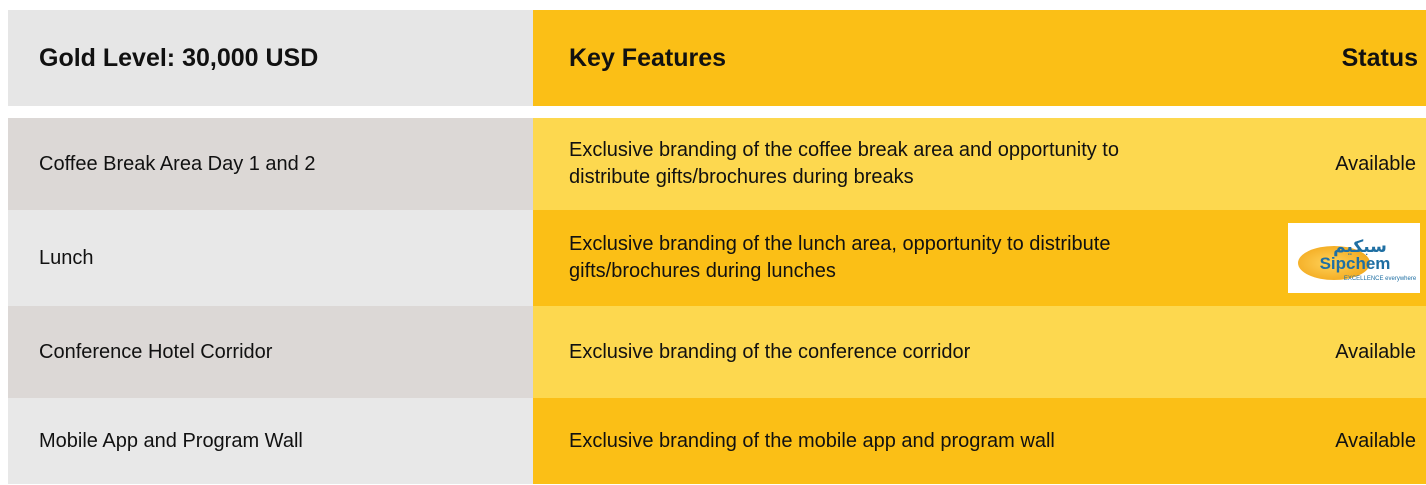 The height and width of the screenshot is (485, 1426). I want to click on item-name: Lunch, so click(66, 257).